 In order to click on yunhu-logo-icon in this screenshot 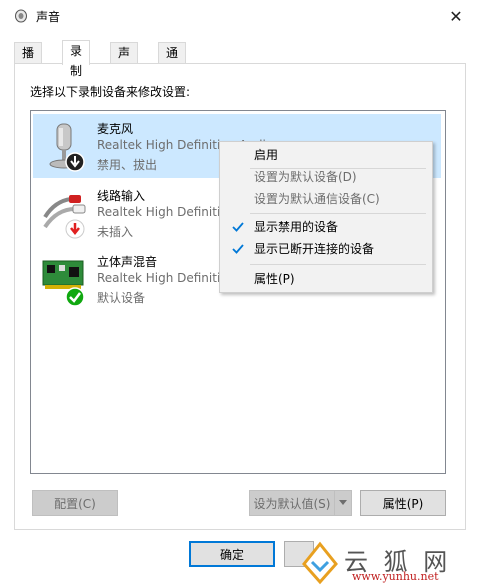, I will do `click(320, 563)`.